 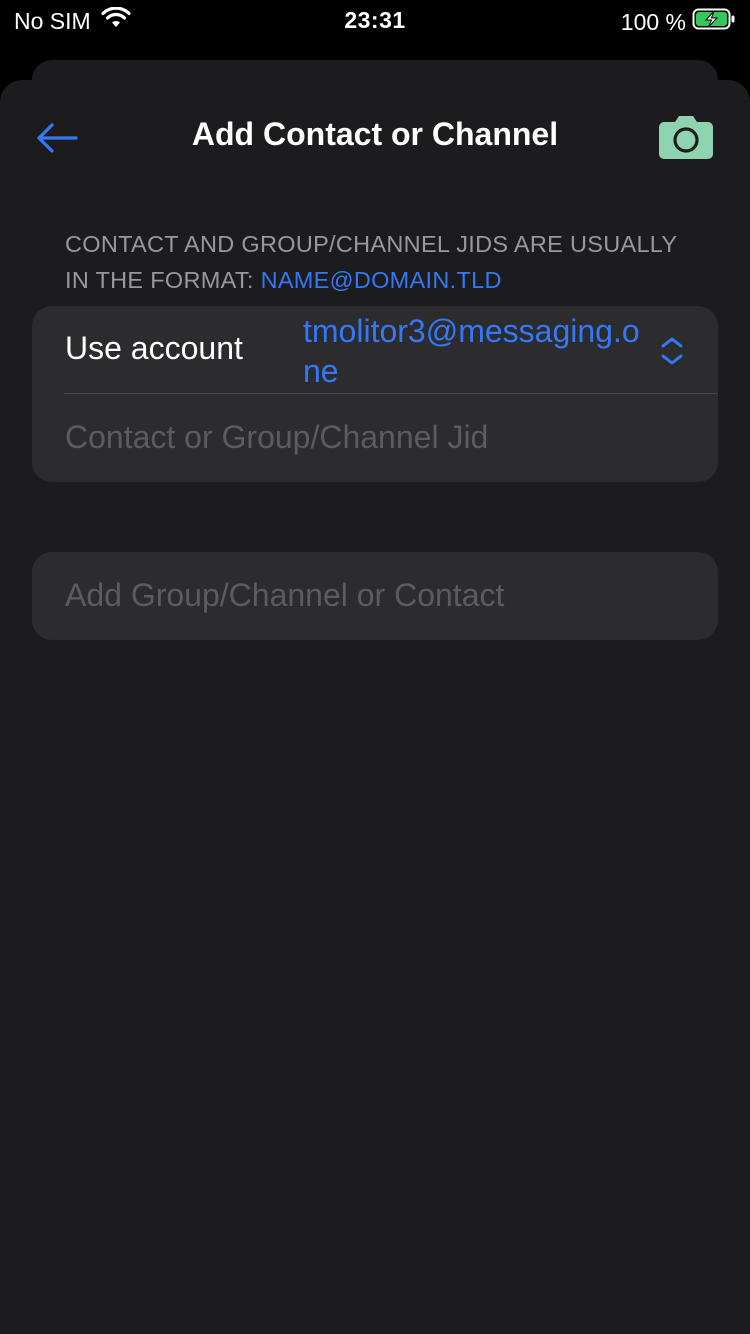 I want to click on page-title: Add Contact or Channel, so click(x=375, y=134).